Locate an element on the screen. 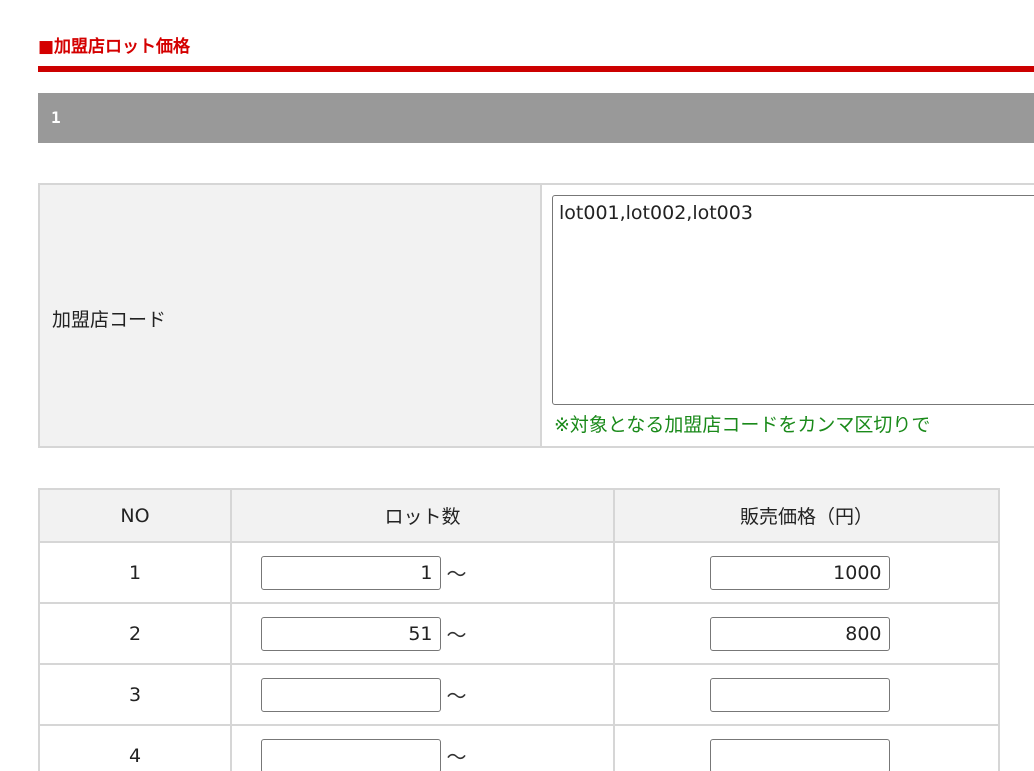 The width and height of the screenshot is (1034, 771). group-number: 1 is located at coordinates (56, 117).